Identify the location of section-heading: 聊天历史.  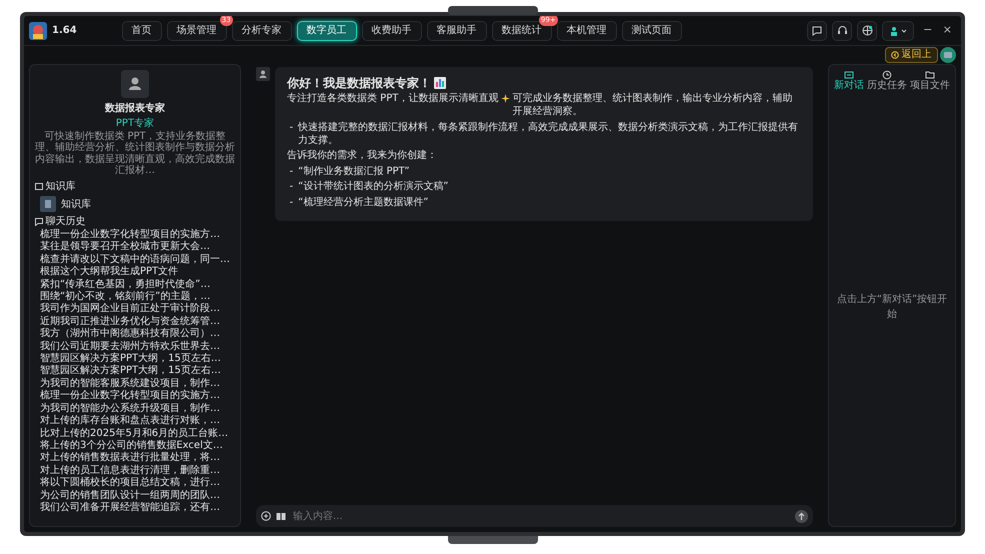
(66, 221).